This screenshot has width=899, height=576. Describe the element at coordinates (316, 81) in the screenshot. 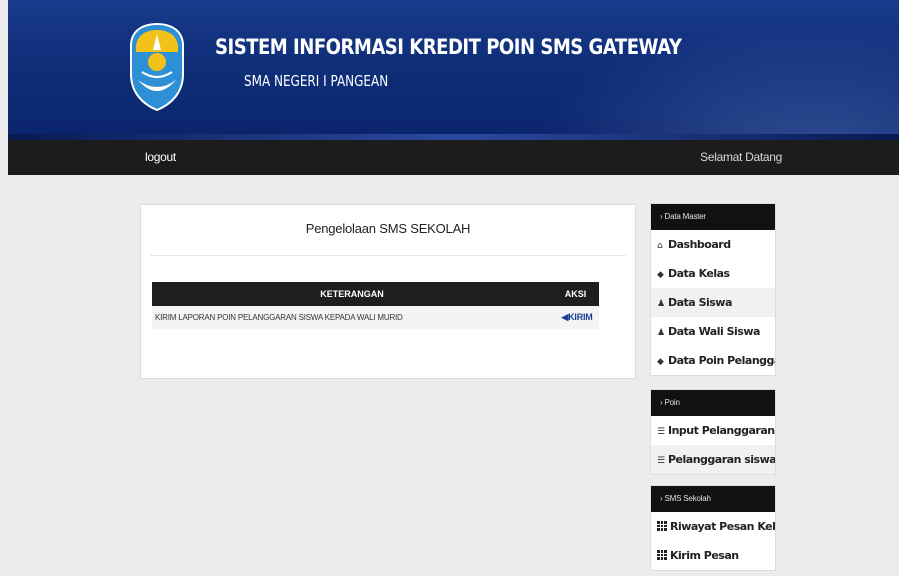

I see `site-subtitle: SMA NEGERI I PANGEAN` at that location.